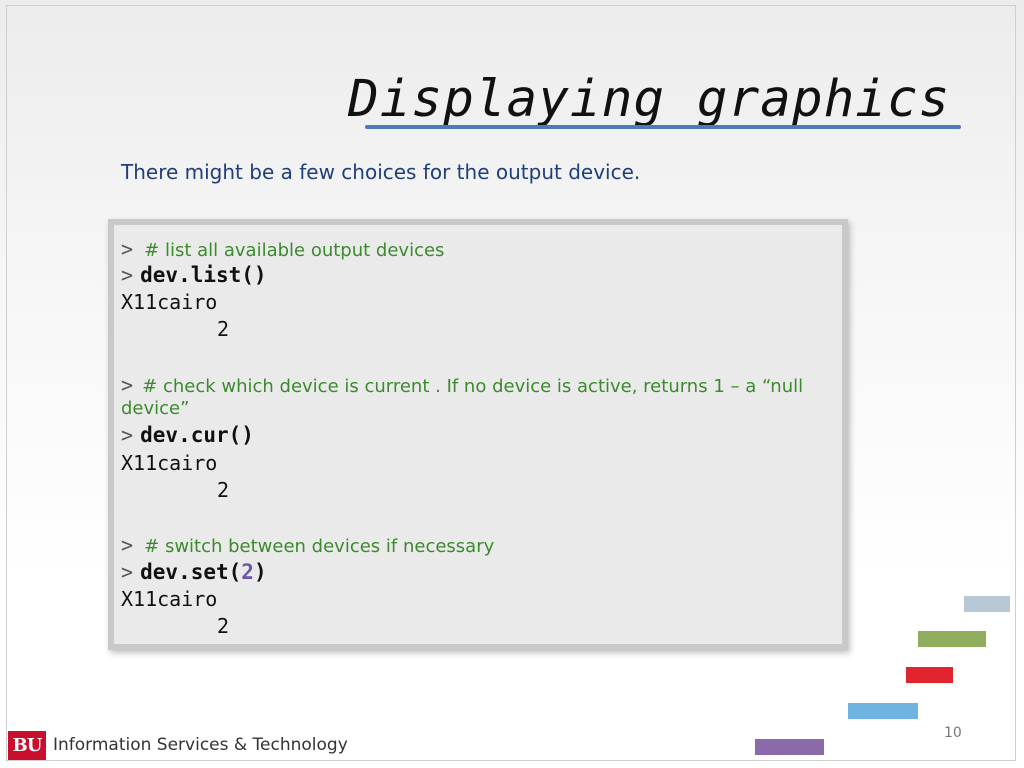 This screenshot has width=1024, height=768. What do you see at coordinates (260, 572) in the screenshot?
I see `command-close: )` at bounding box center [260, 572].